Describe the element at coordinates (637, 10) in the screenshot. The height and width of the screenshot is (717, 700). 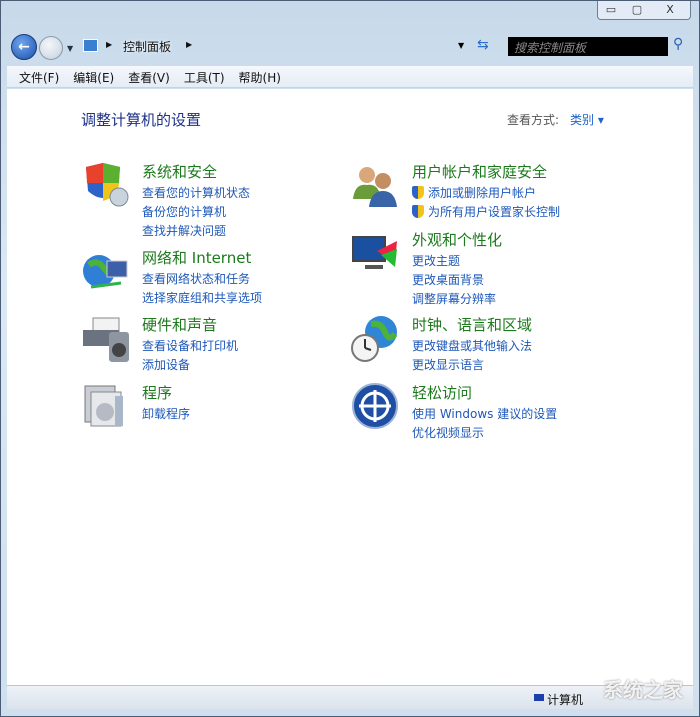
I see `maximize-button: ▢` at that location.